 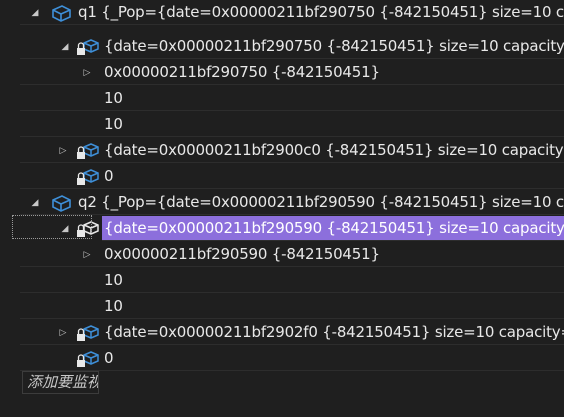 I want to click on left-gutter, so click(x=10, y=208).